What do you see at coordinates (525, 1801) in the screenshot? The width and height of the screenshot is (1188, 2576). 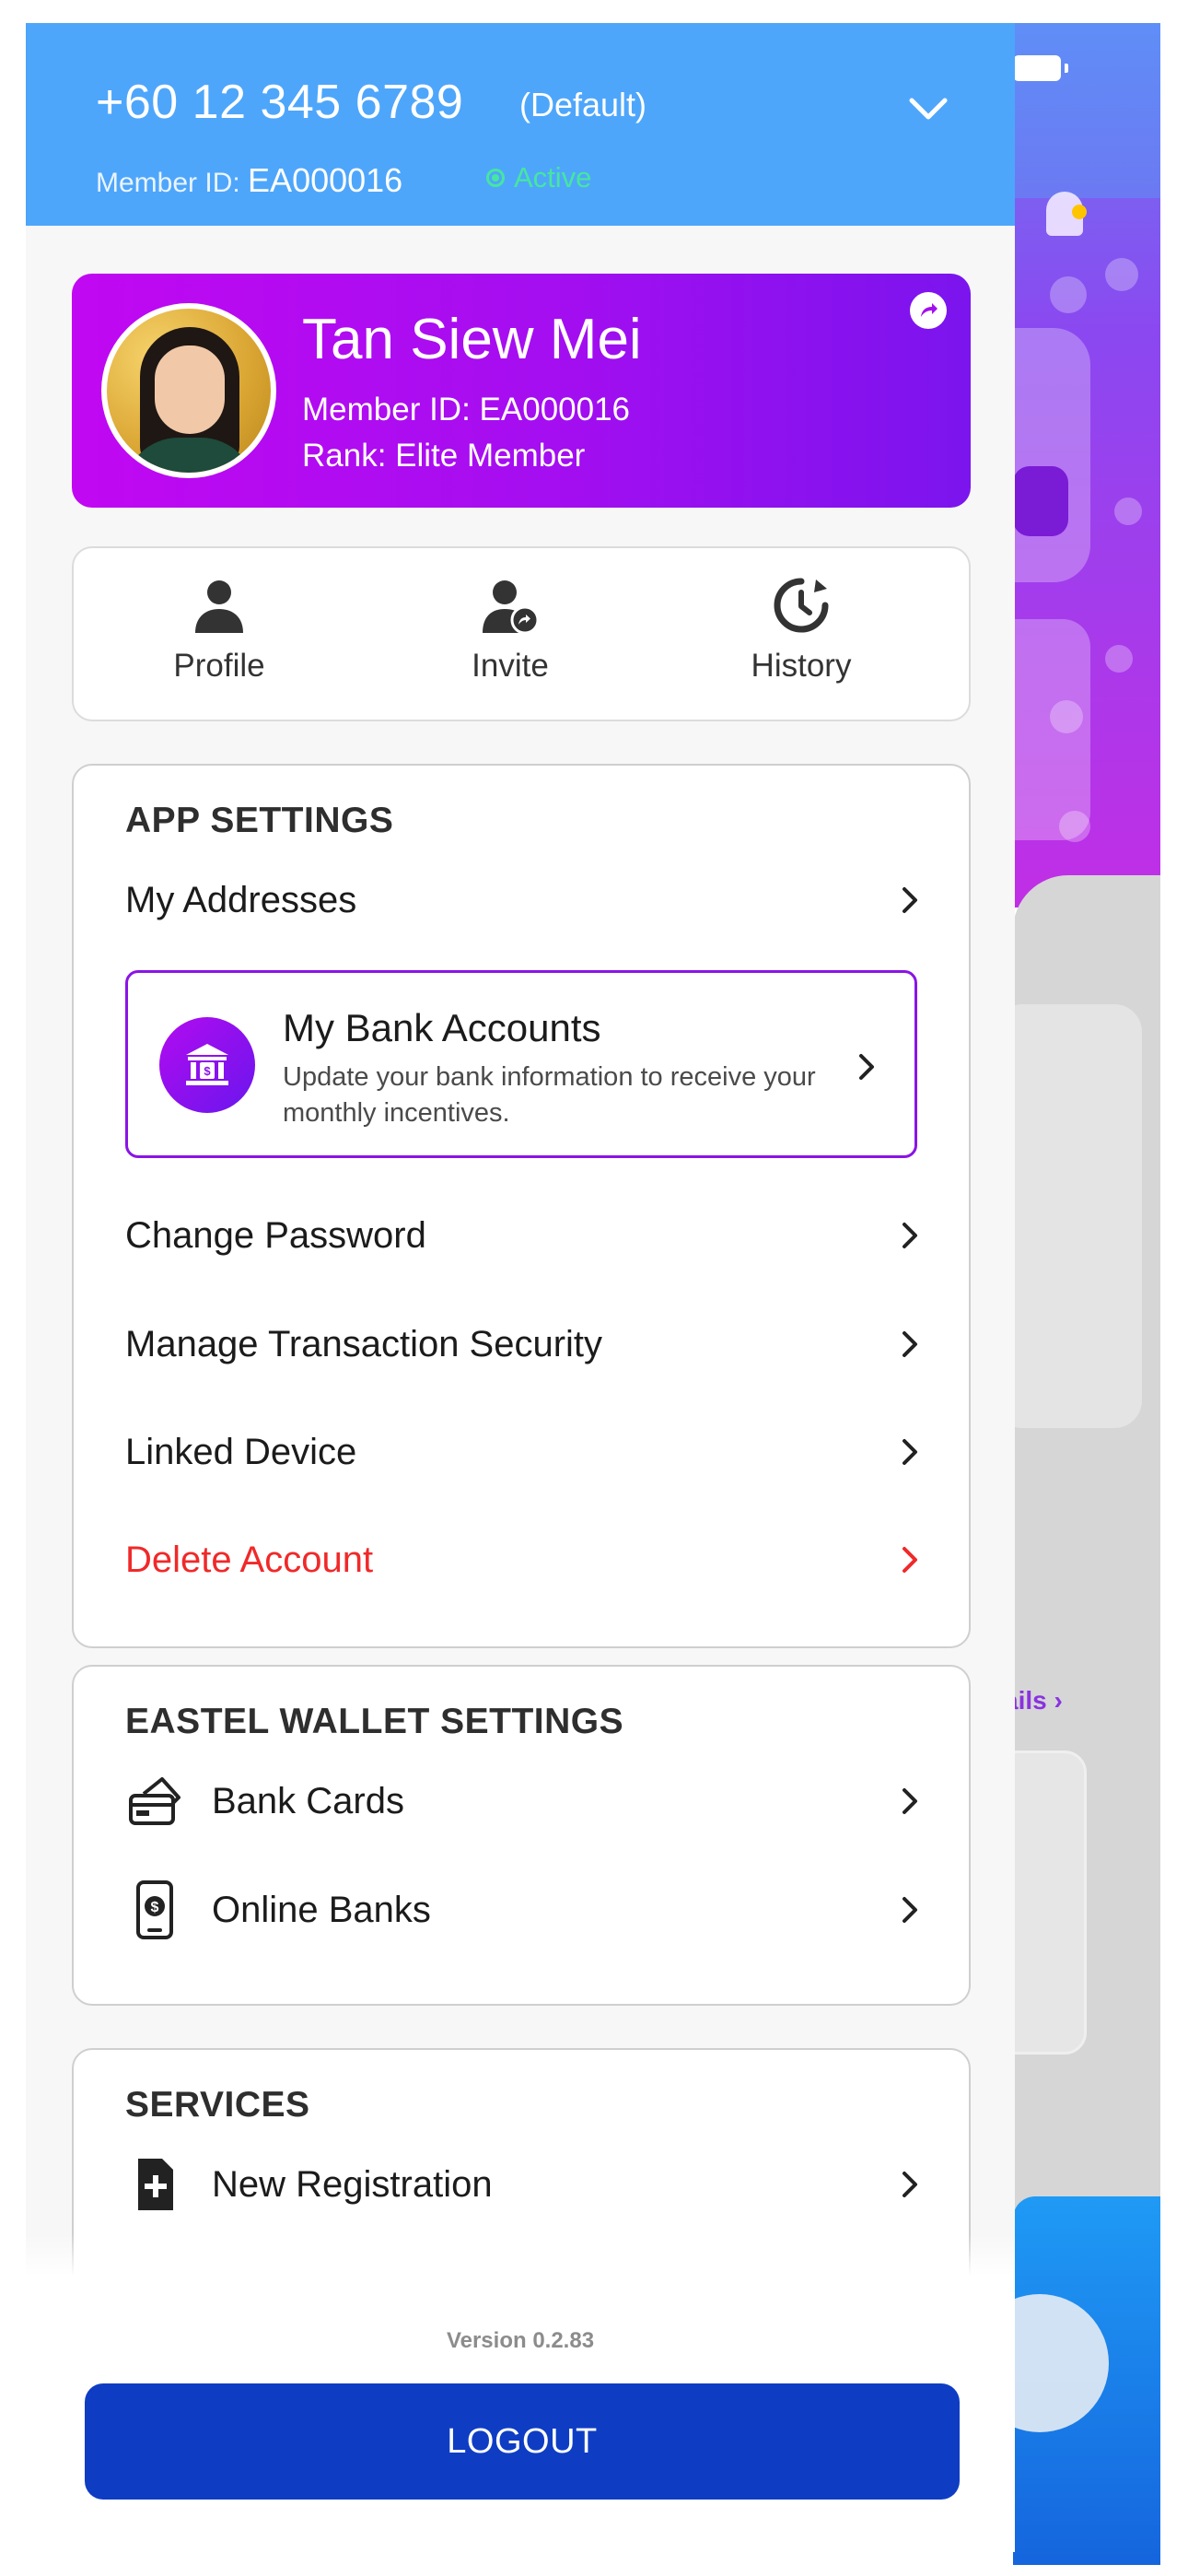 I see `bank-cards-row: Bank Cards` at bounding box center [525, 1801].